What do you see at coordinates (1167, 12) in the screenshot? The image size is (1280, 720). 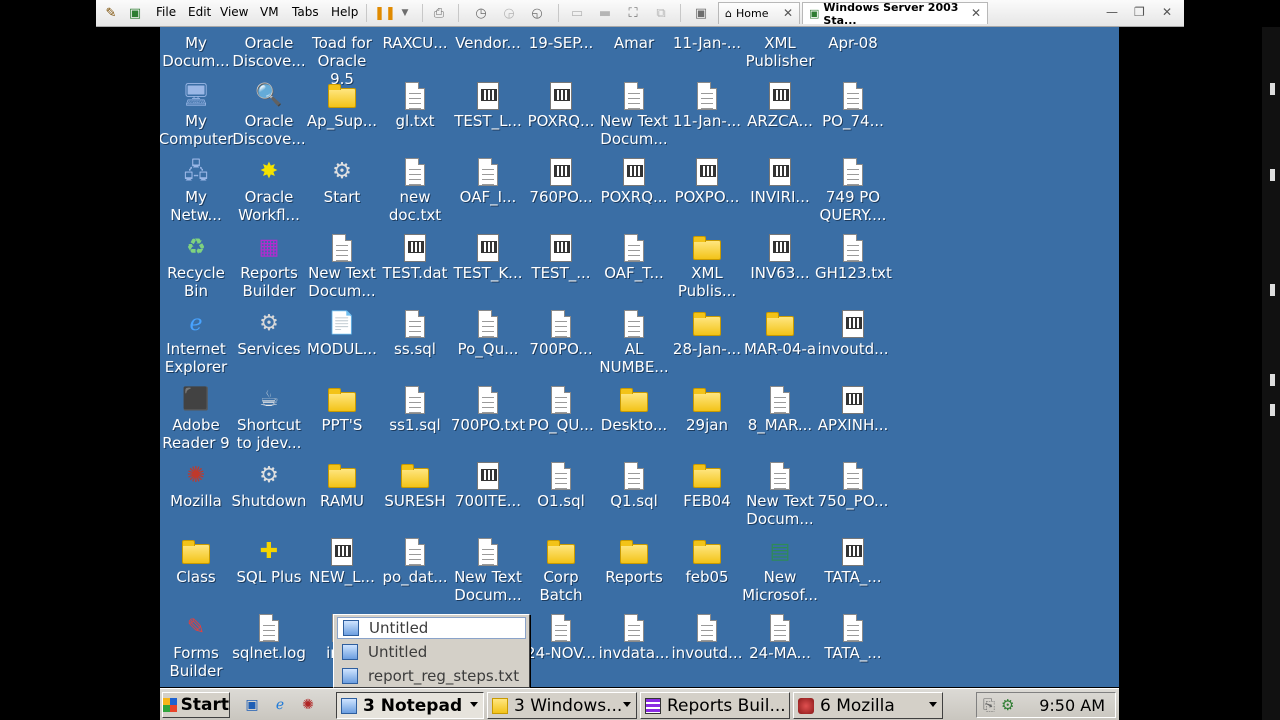 I see `close-window-icon: ✕` at bounding box center [1167, 12].